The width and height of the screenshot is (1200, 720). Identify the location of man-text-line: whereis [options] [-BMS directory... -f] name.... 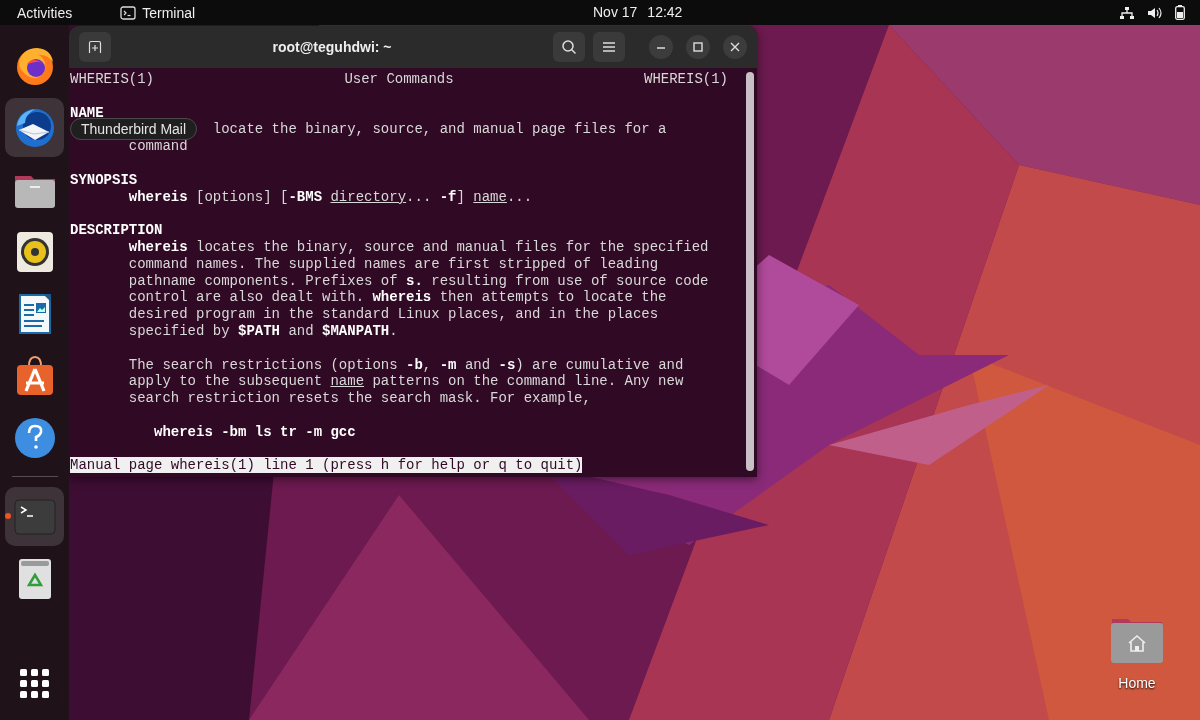
(330, 196).